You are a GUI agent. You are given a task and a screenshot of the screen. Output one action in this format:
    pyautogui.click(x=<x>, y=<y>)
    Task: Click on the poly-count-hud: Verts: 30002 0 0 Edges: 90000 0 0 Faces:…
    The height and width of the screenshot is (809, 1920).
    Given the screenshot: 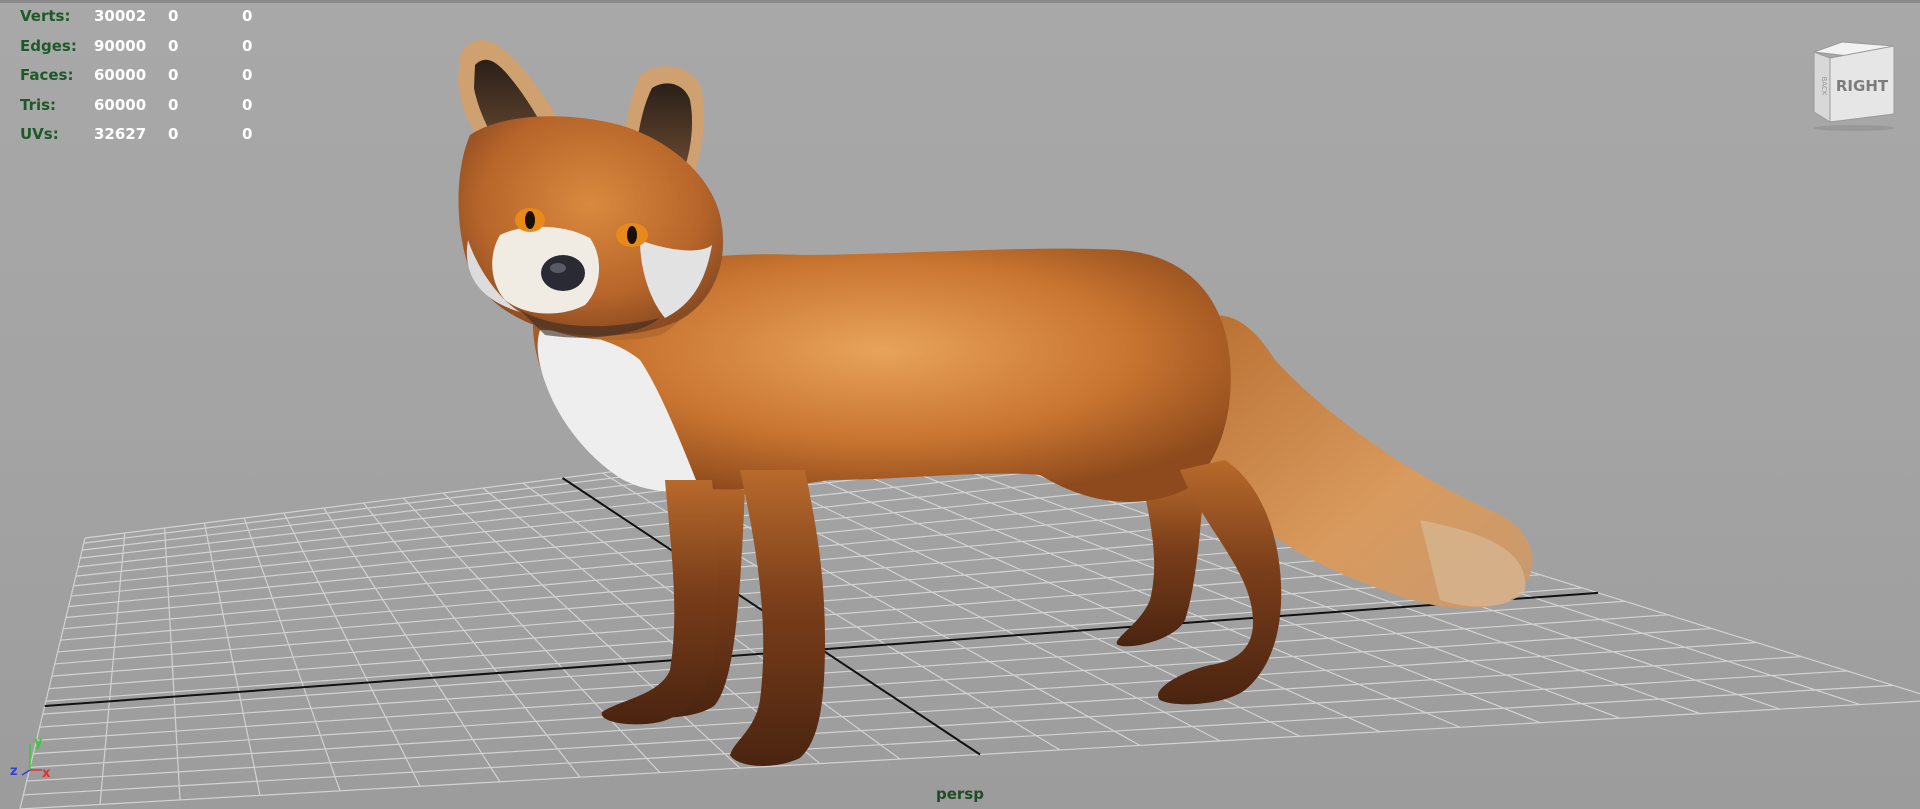 What is the action you would take?
    pyautogui.click(x=150, y=76)
    